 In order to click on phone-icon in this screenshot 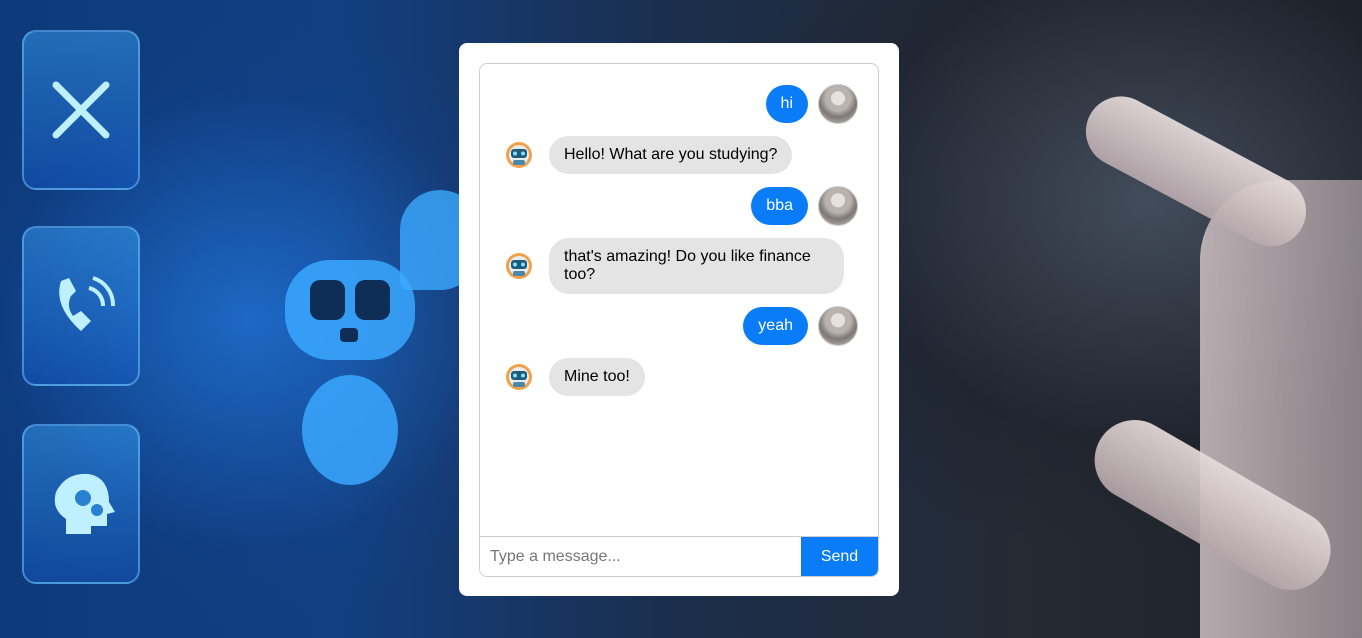, I will do `click(81, 306)`.